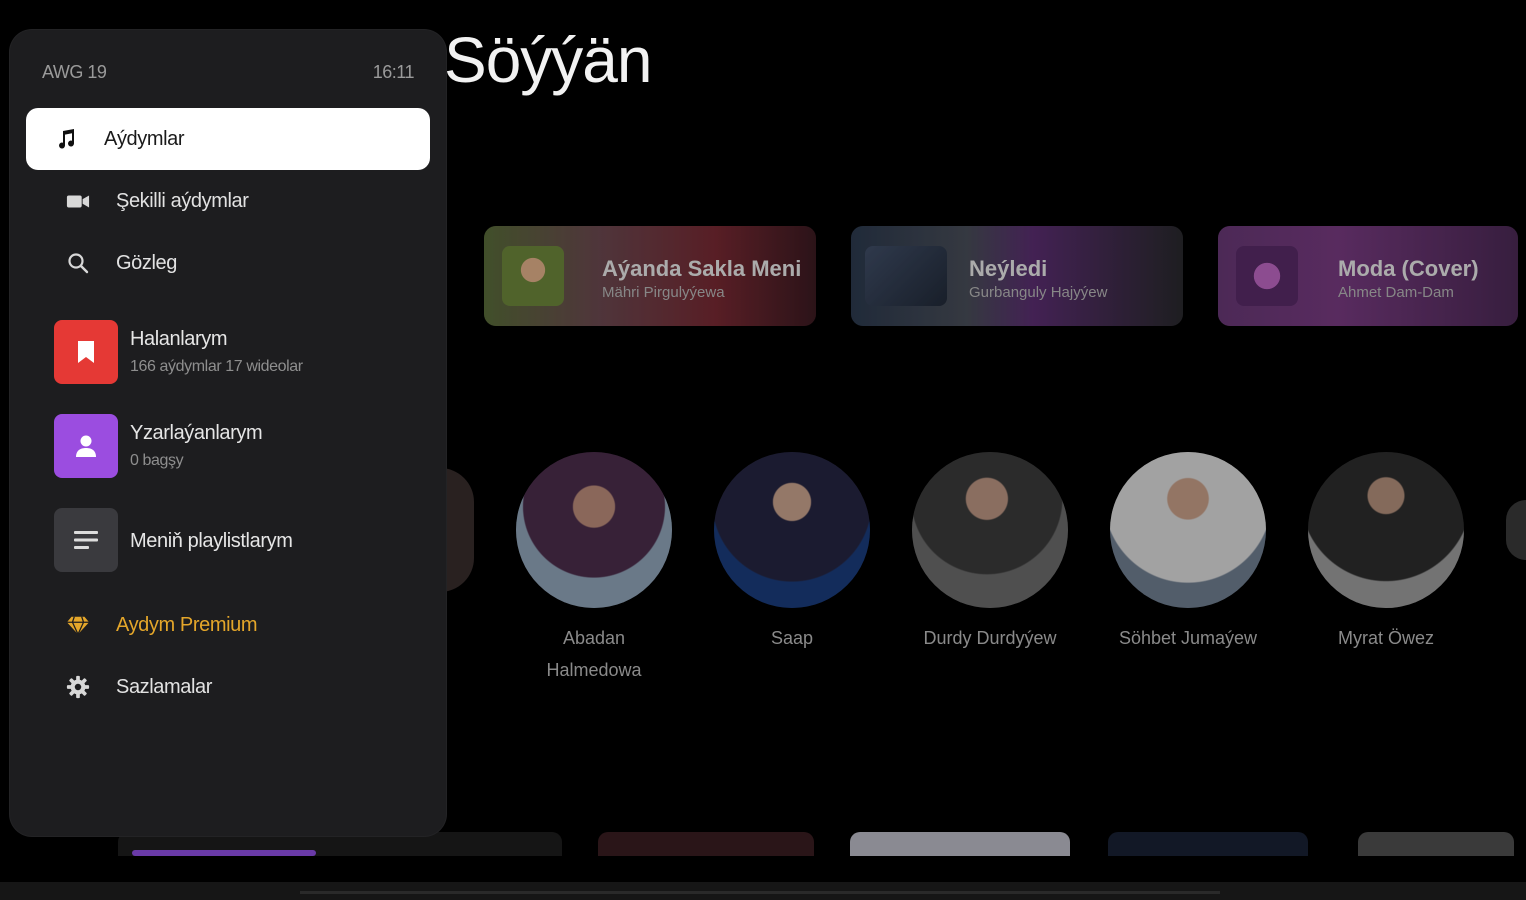  I want to click on artist-avatar-partial, so click(1516, 530).